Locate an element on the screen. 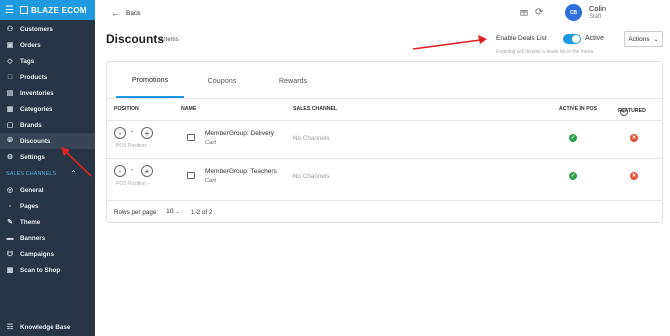  promotion-name: MemberGroup: Teachers is located at coordinates (241, 171).